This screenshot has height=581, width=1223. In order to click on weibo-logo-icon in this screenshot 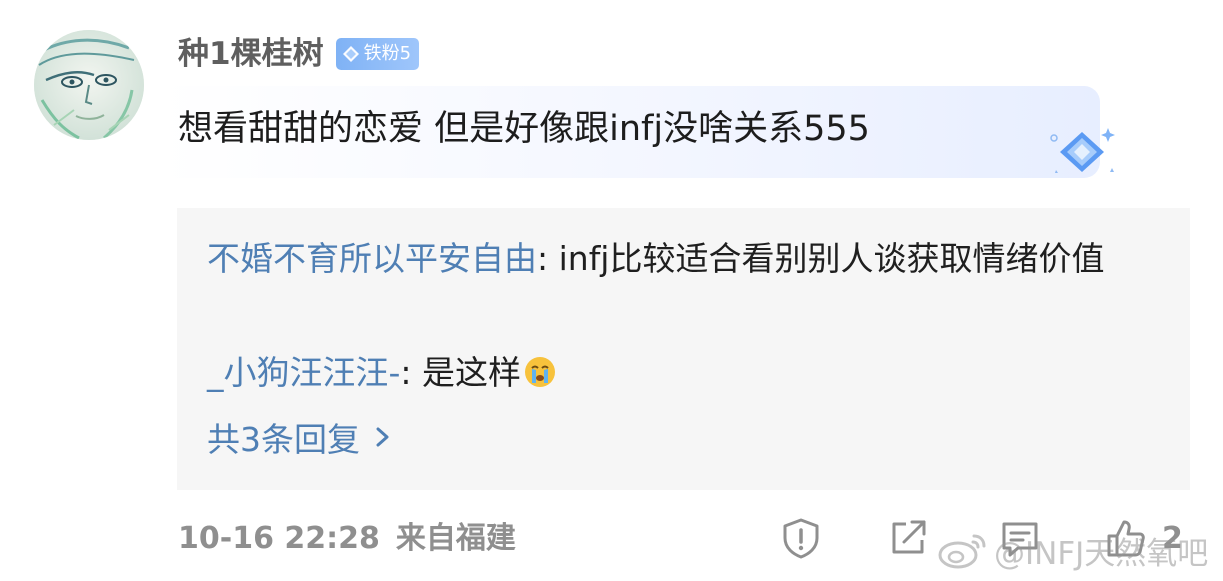, I will do `click(962, 551)`.